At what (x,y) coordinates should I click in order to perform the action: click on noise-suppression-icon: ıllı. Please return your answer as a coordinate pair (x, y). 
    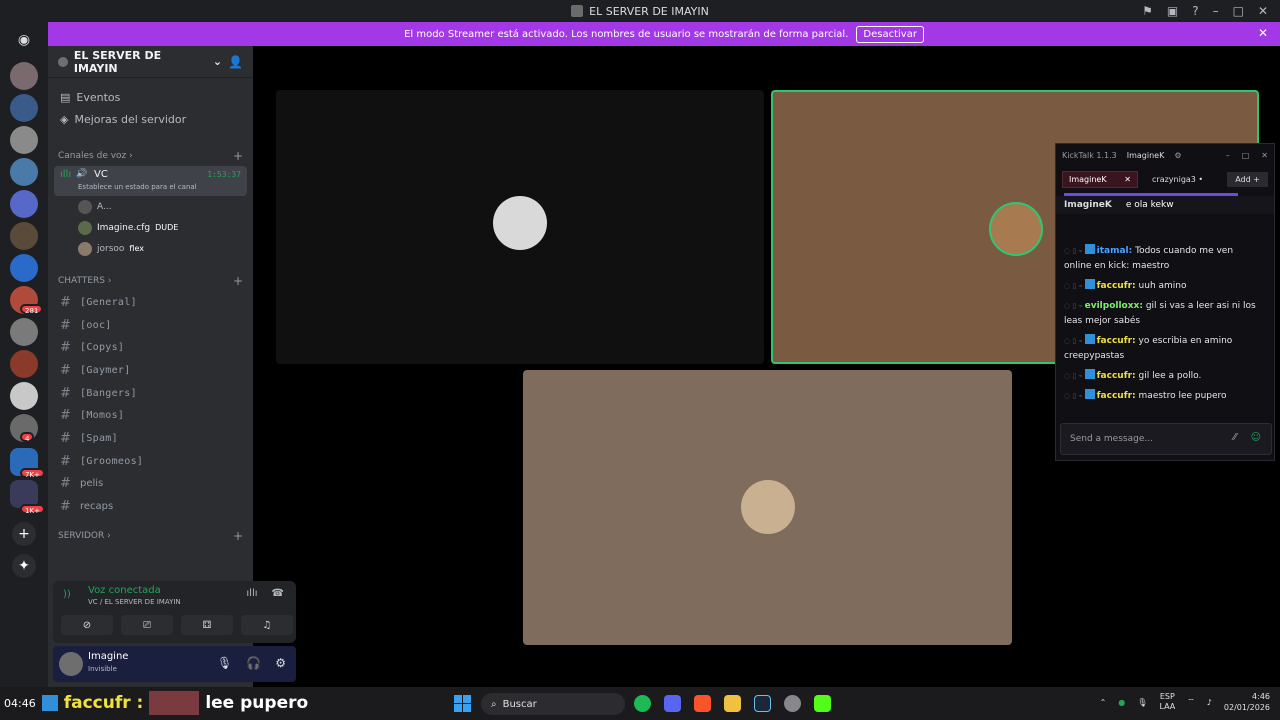
    Looking at the image, I should click on (251, 593).